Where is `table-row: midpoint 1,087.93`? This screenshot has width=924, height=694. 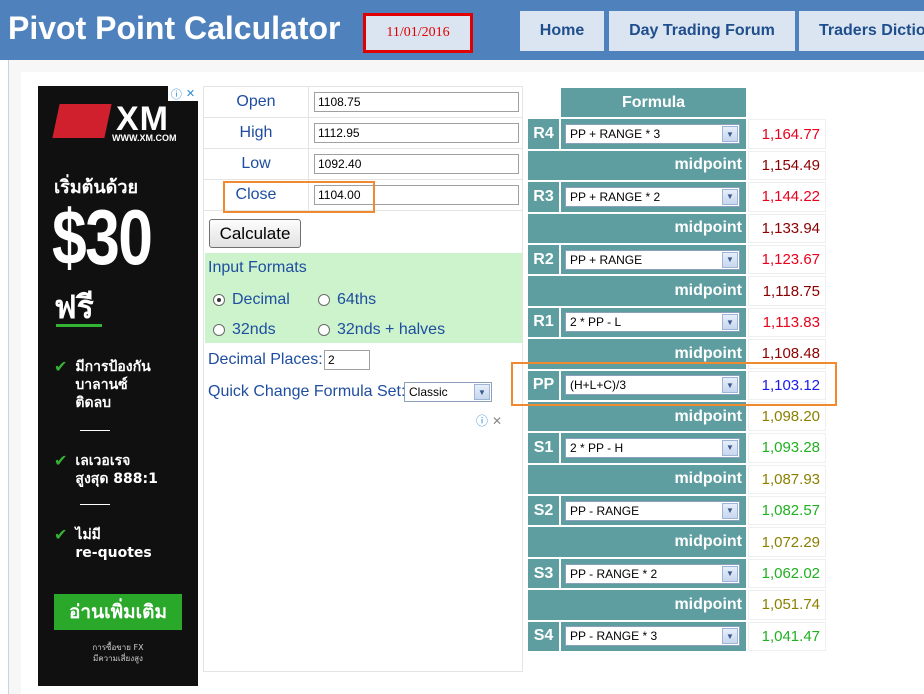 table-row: midpoint 1,087.93 is located at coordinates (677, 479).